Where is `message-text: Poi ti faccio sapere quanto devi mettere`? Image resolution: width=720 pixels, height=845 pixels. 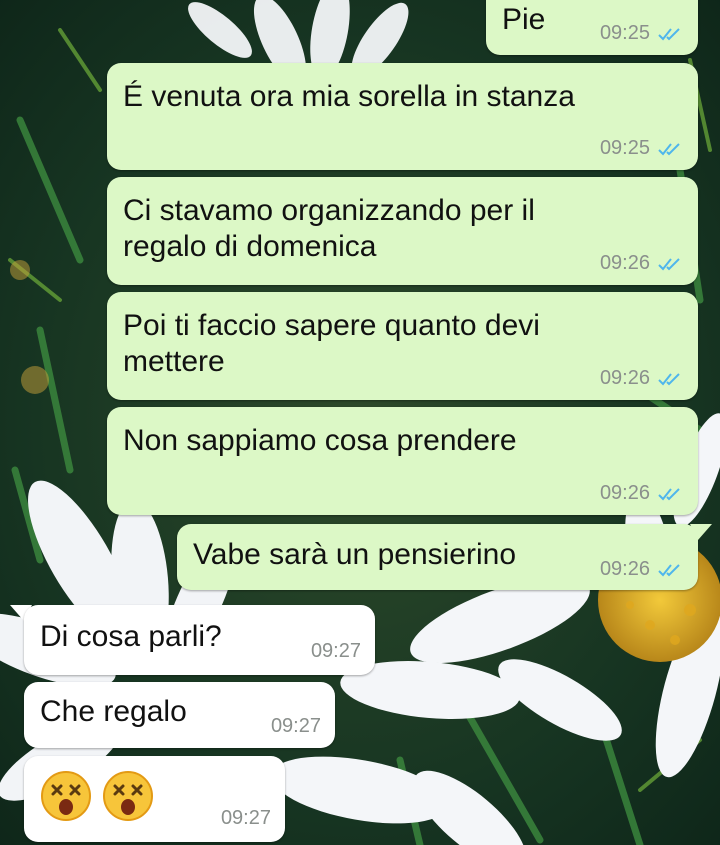 message-text: Poi ti faccio sapere quanto devi mettere is located at coordinates (331, 343).